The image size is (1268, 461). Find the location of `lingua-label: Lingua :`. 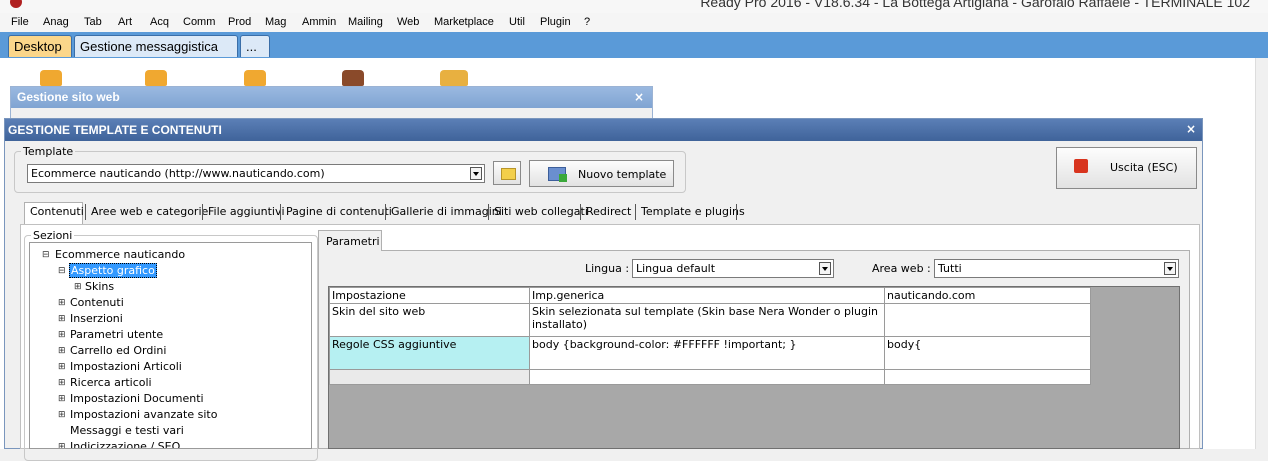

lingua-label: Lingua : is located at coordinates (607, 268).